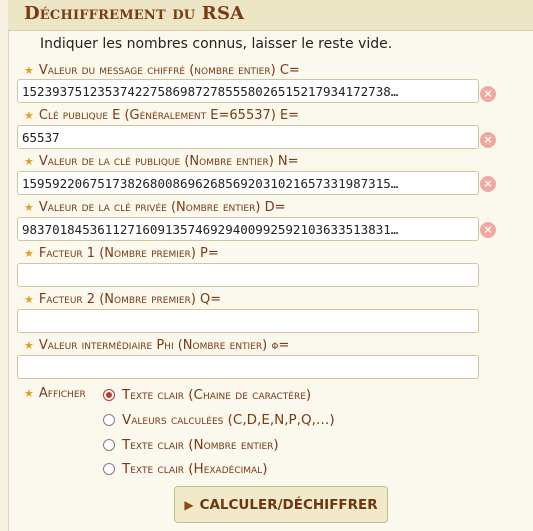 The height and width of the screenshot is (531, 533). Describe the element at coordinates (185, 469) in the screenshot. I see `radio-option-hexadecimal: Texte clair (Hexadécimal)` at that location.